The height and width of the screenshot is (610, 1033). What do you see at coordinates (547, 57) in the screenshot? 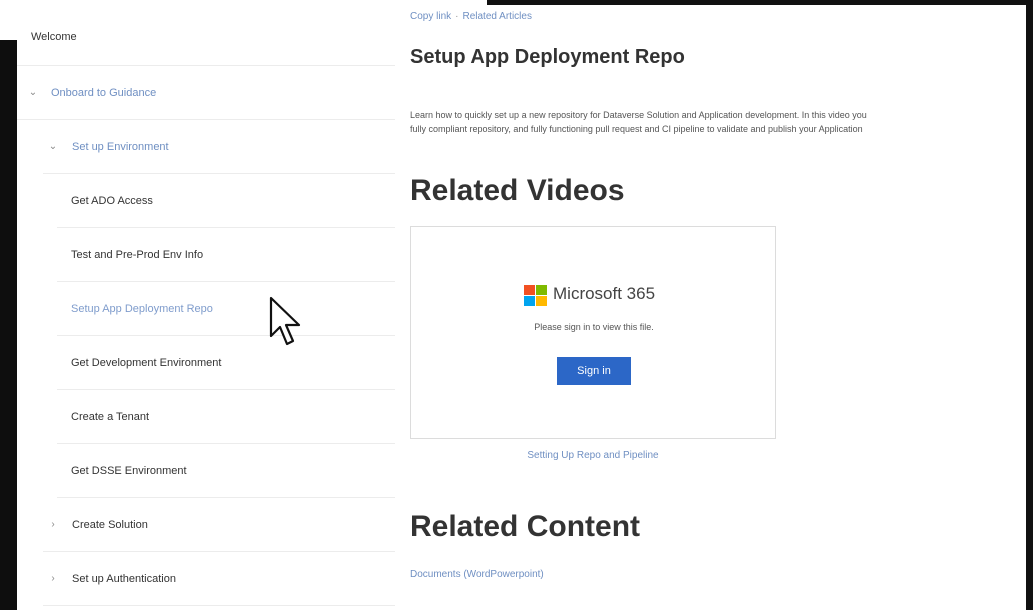
I see `page-title: Setup App Deployment Repo` at bounding box center [547, 57].